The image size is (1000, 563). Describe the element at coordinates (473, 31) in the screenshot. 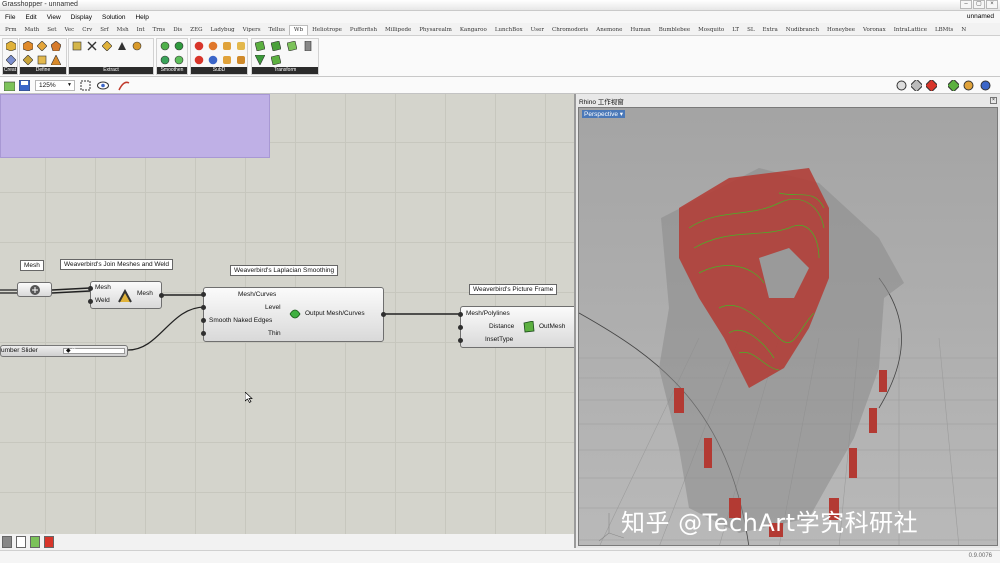

I see `tab-kangaroo: Kangaroo` at that location.